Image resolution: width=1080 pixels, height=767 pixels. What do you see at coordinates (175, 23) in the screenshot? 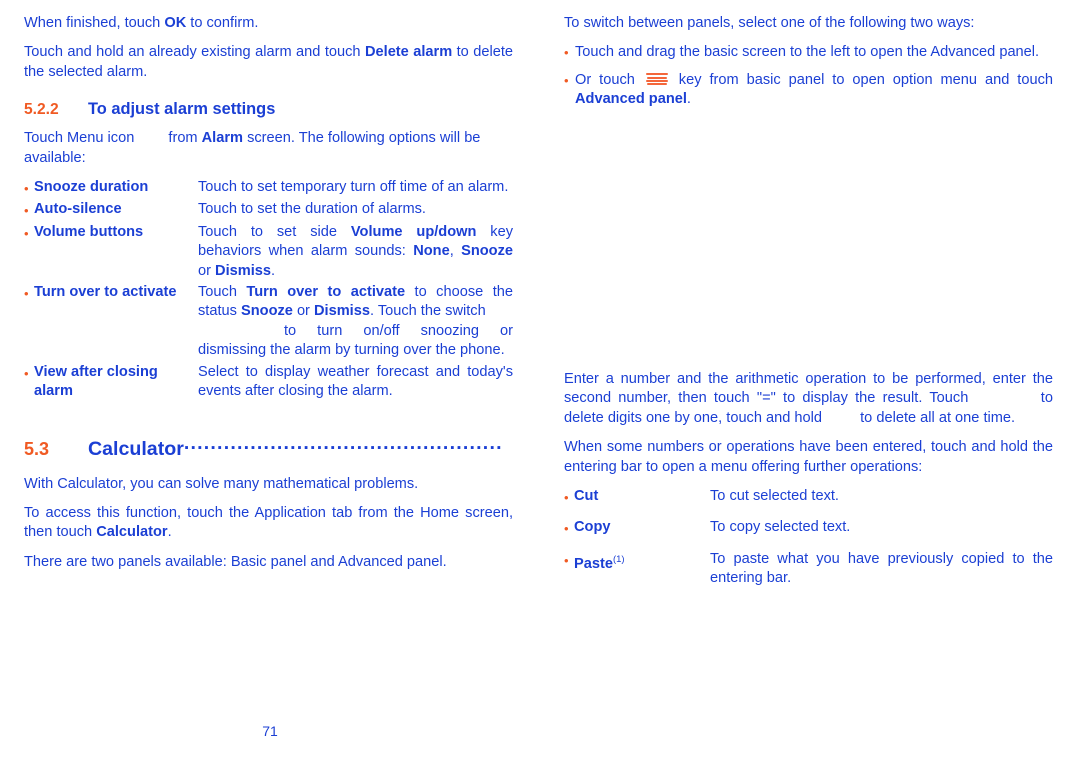
I see `emphasis-ok: OK` at bounding box center [175, 23].